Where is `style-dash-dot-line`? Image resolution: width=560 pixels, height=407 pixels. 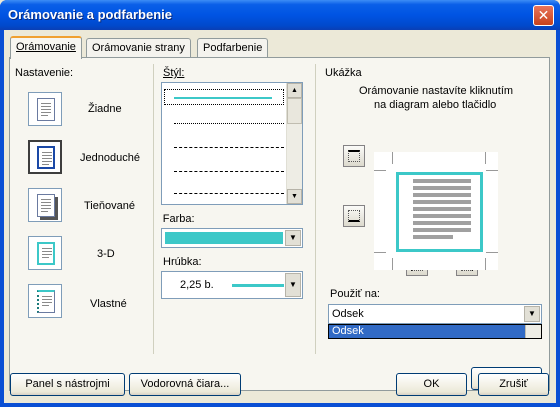 style-dash-dot-line is located at coordinates (229, 193).